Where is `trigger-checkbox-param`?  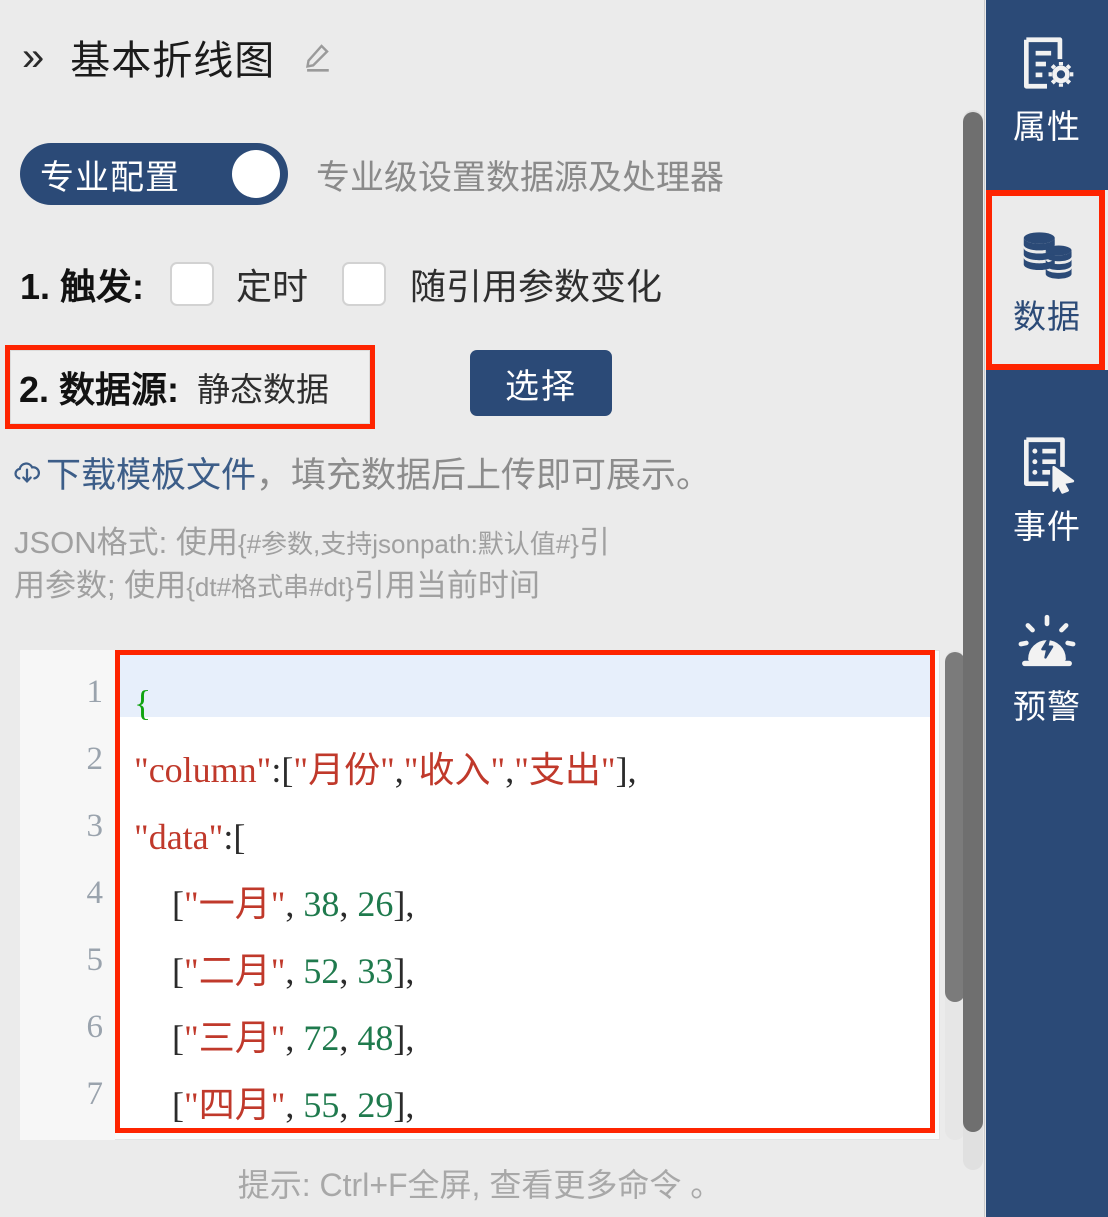 trigger-checkbox-param is located at coordinates (364, 284).